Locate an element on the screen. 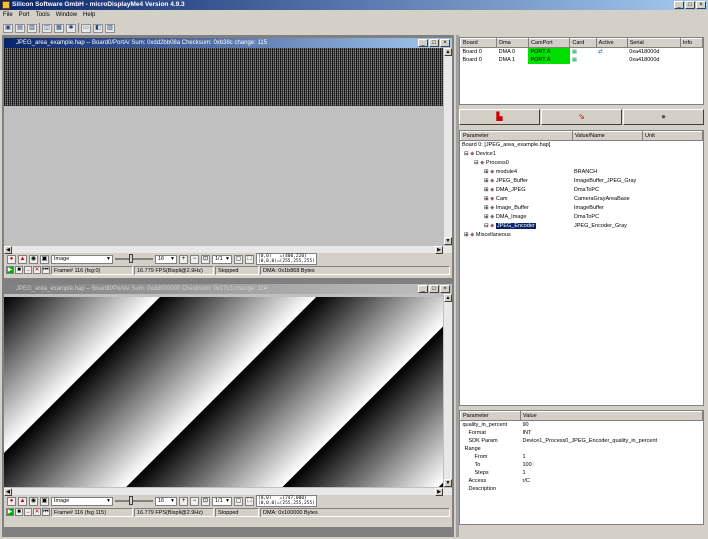 This screenshot has height=539, width=708. menu-window: Window is located at coordinates (66, 15).